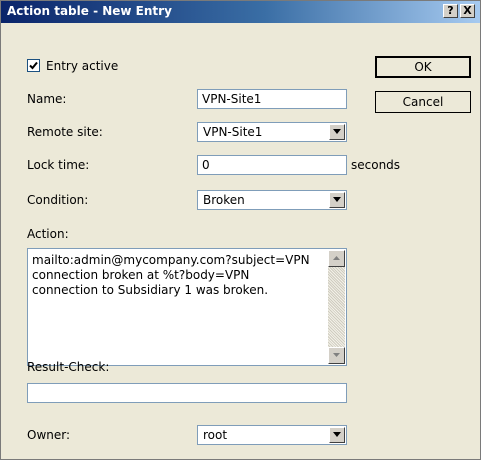 This screenshot has height=460, width=481. What do you see at coordinates (82, 66) in the screenshot?
I see `entry-active-label: Entry active` at bounding box center [82, 66].